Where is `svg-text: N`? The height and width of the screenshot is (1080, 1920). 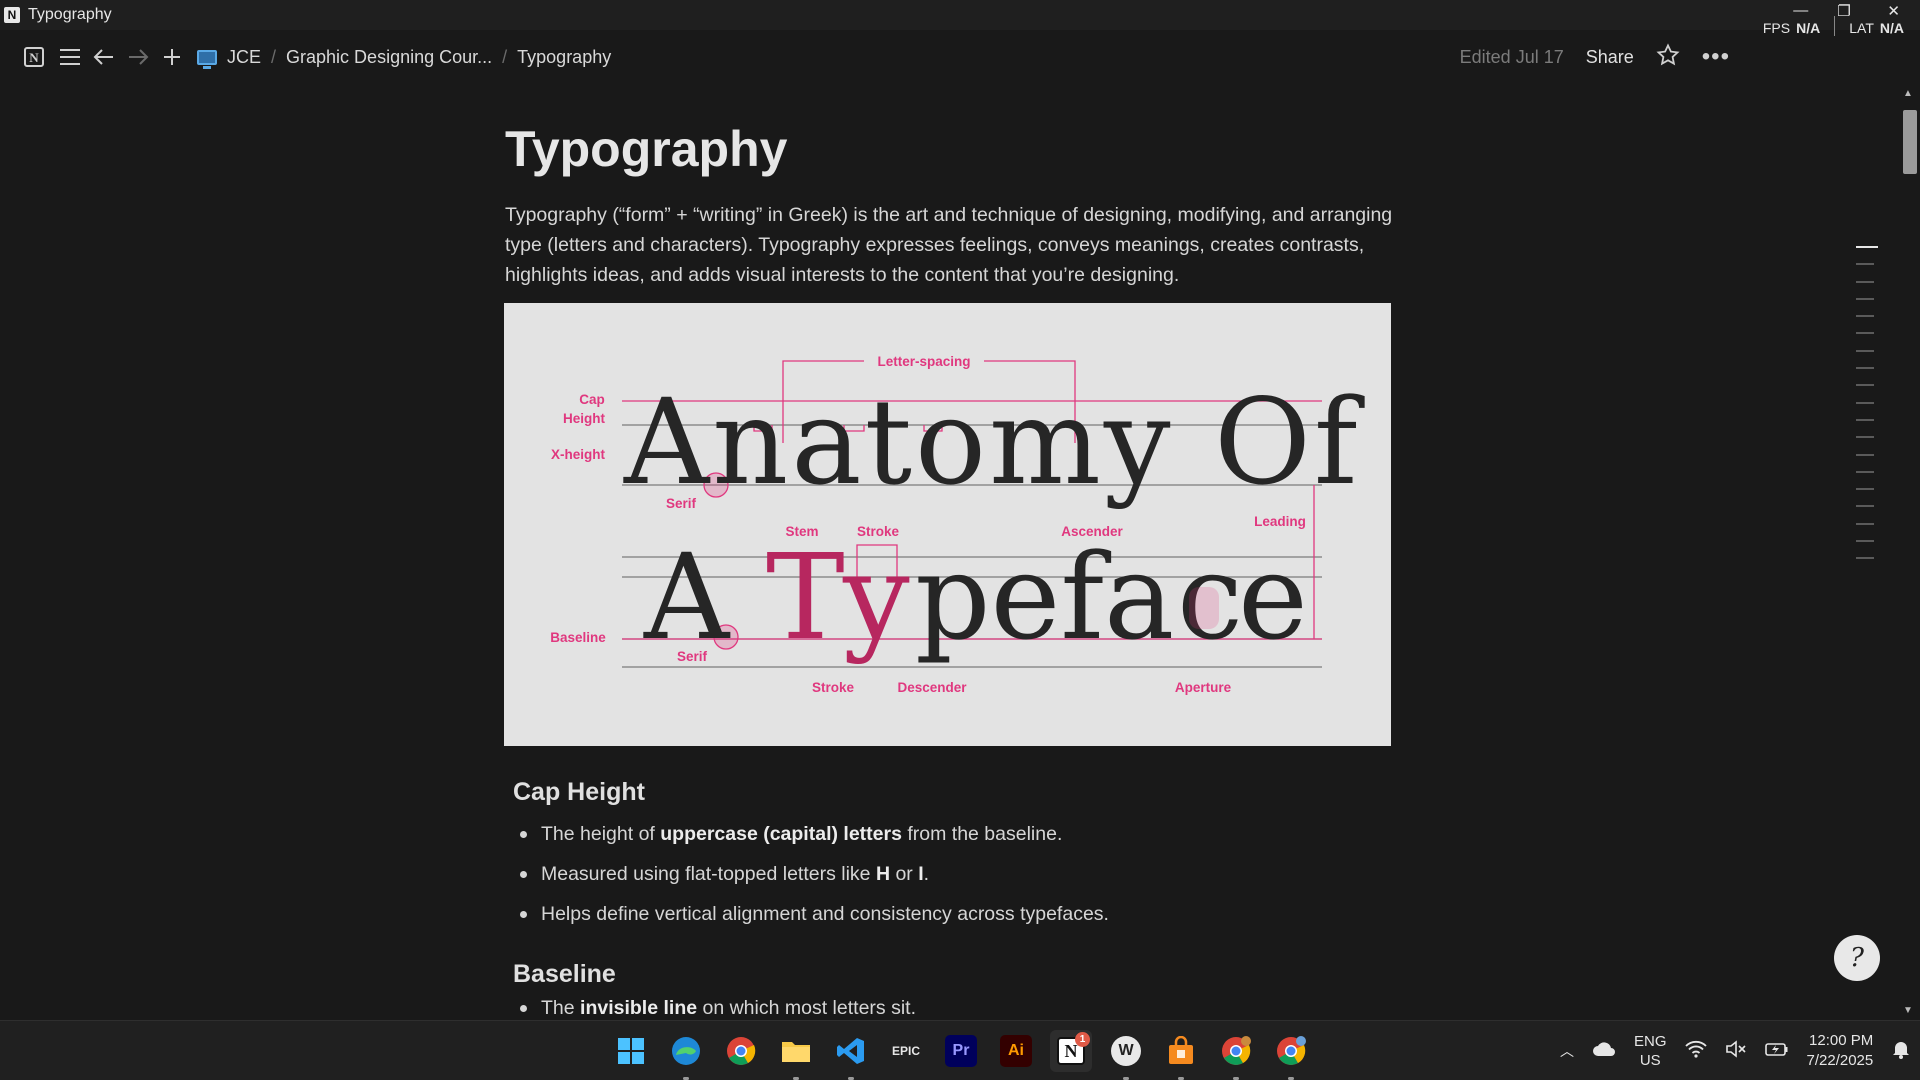
svg-text: N is located at coordinates (34, 57).